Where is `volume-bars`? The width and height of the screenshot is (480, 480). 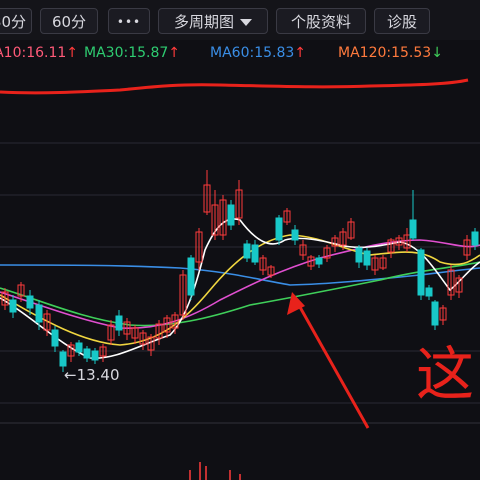
volume-bars is located at coordinates (215, 471).